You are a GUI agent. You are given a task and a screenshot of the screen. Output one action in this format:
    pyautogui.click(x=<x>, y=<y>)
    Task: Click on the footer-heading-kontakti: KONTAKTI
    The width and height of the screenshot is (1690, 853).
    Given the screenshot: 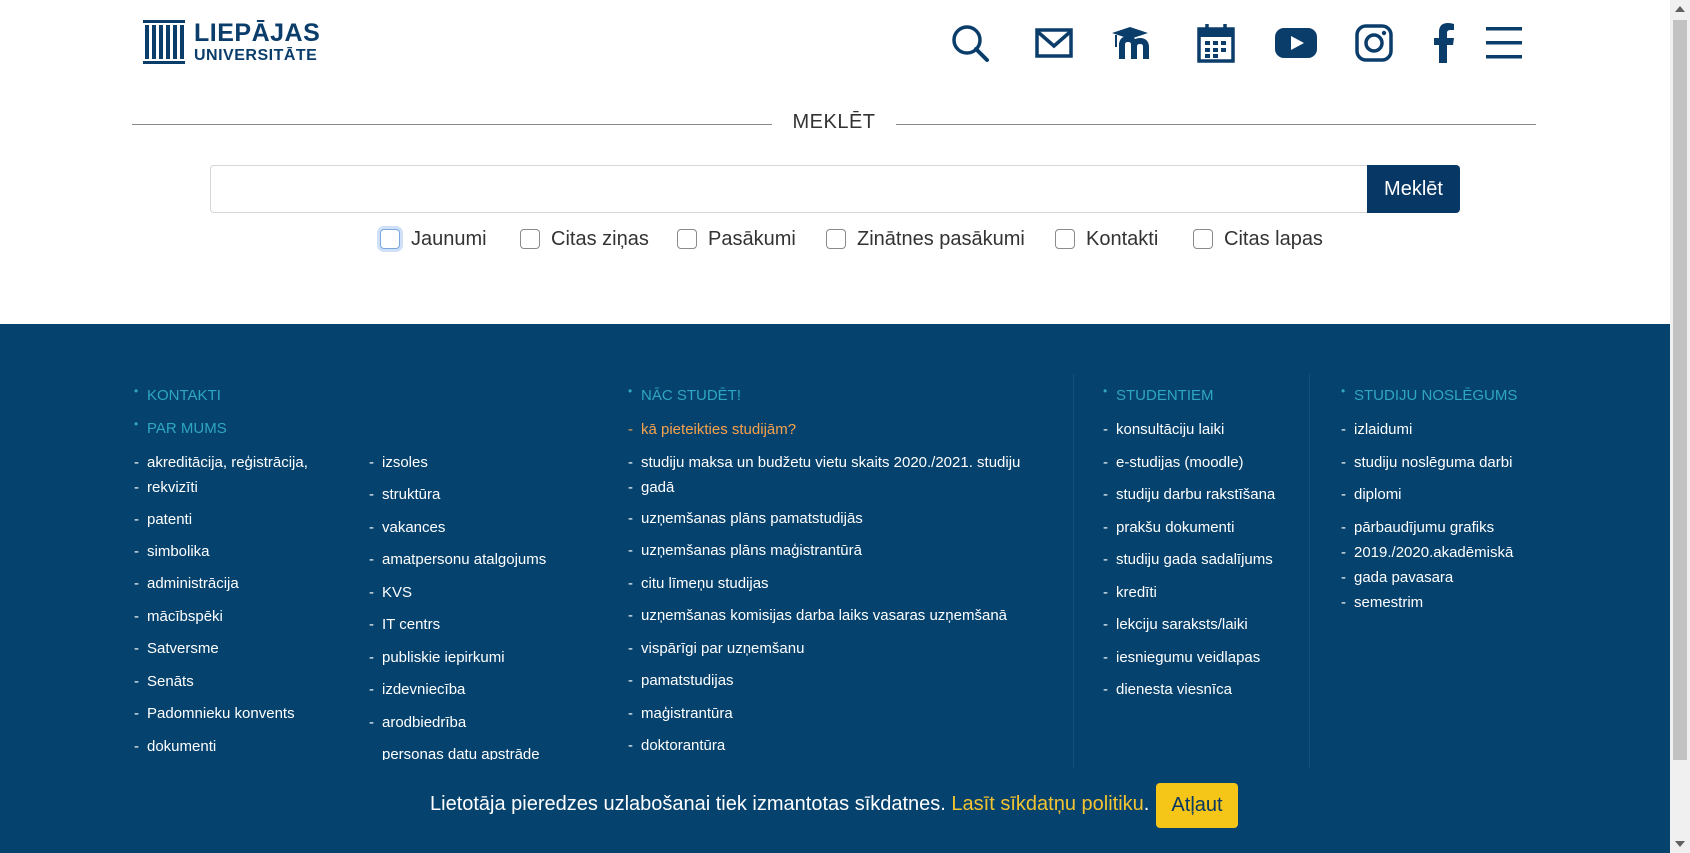 What is the action you would take?
    pyautogui.click(x=177, y=394)
    